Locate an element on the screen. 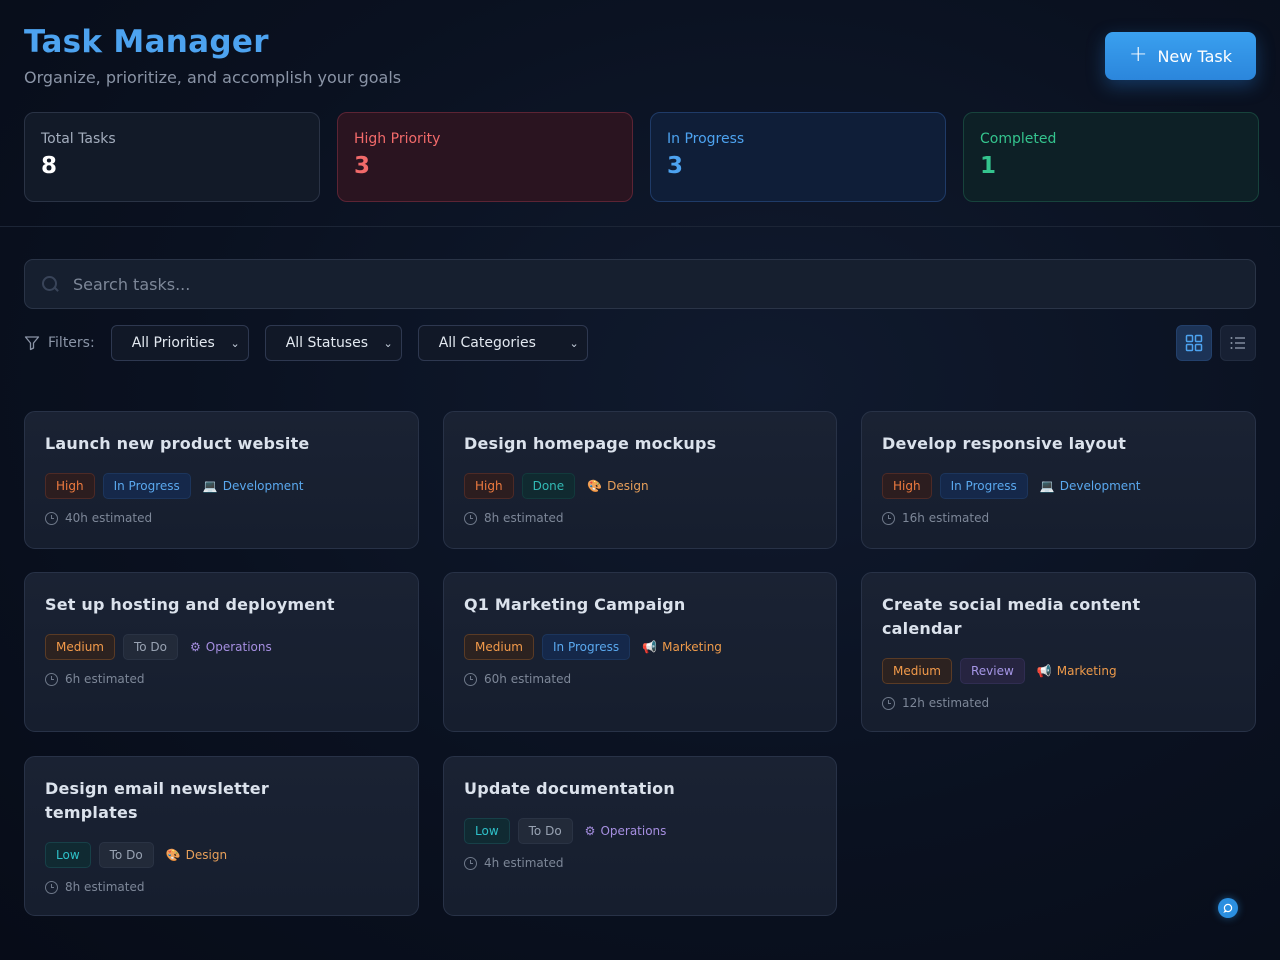  list-icon is located at coordinates (1237, 343).